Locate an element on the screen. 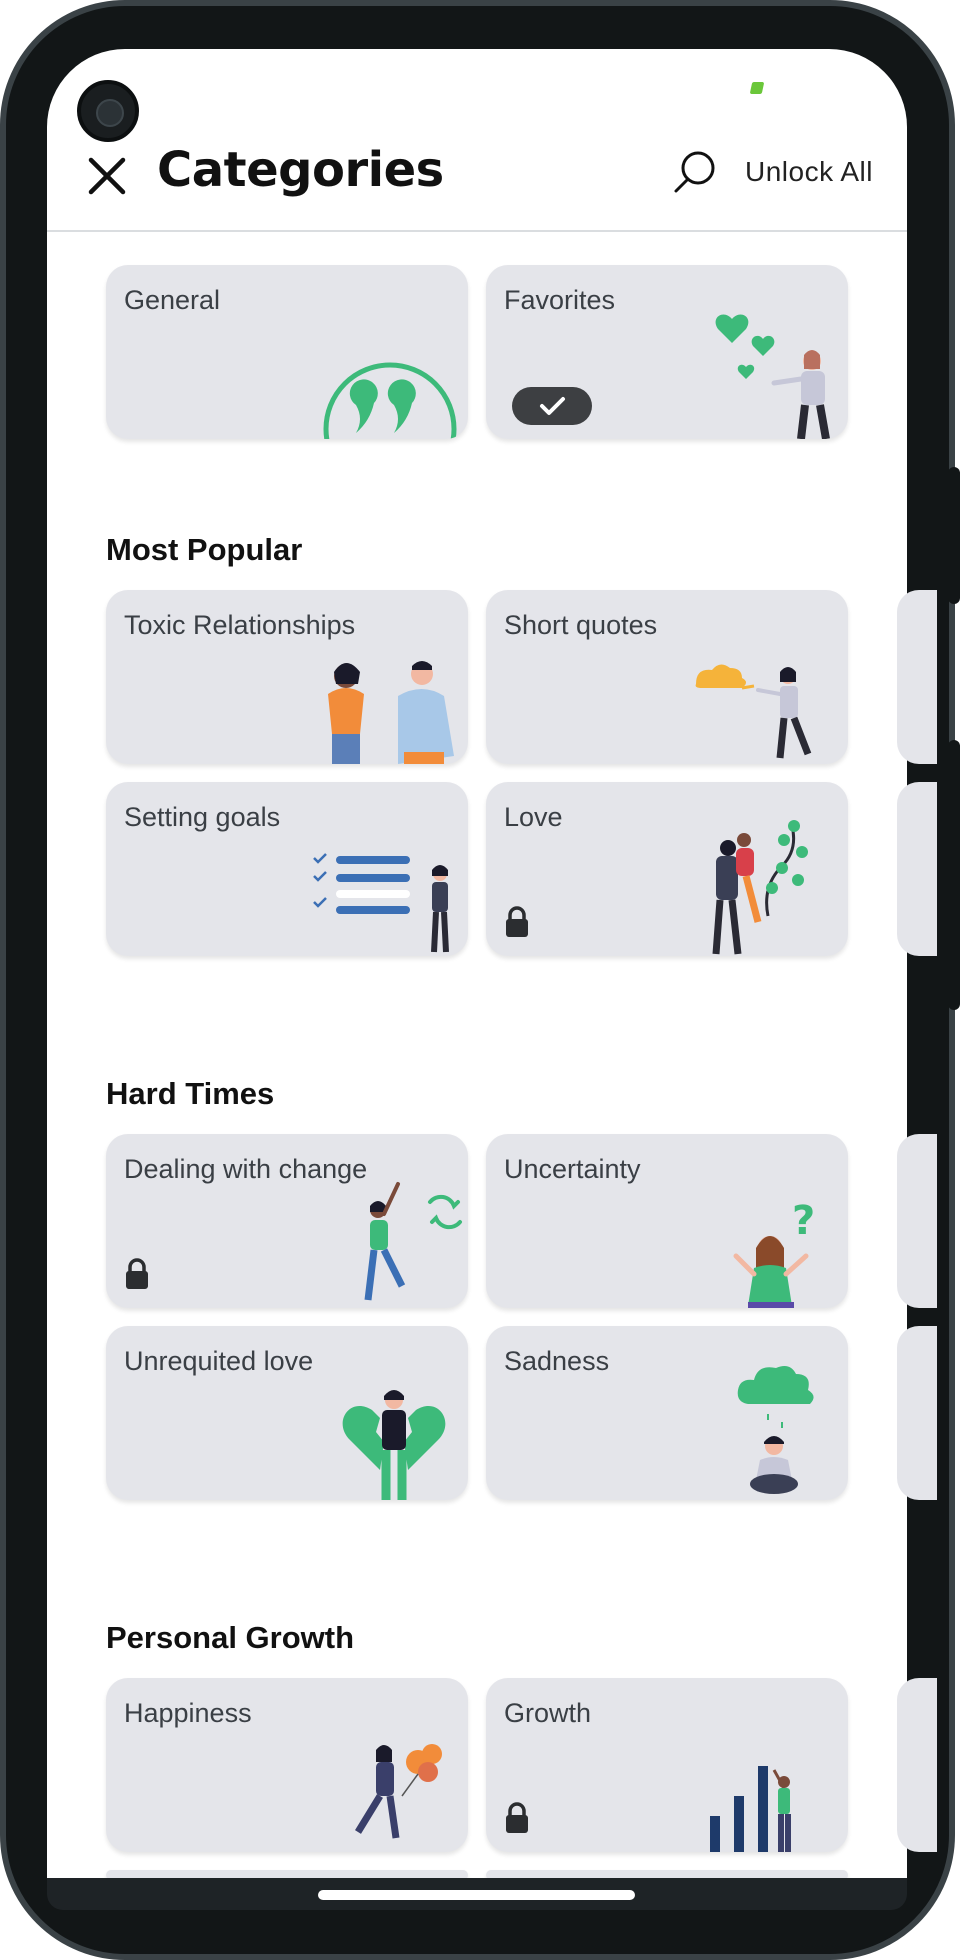 The image size is (961, 1960). couple-plant-illustration is located at coordinates (760, 887).